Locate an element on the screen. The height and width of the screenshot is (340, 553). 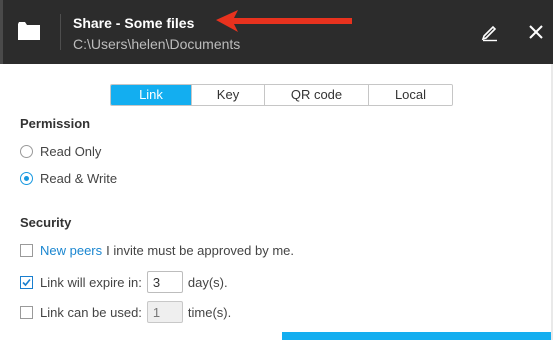
read-write-radio is located at coordinates (26, 178).